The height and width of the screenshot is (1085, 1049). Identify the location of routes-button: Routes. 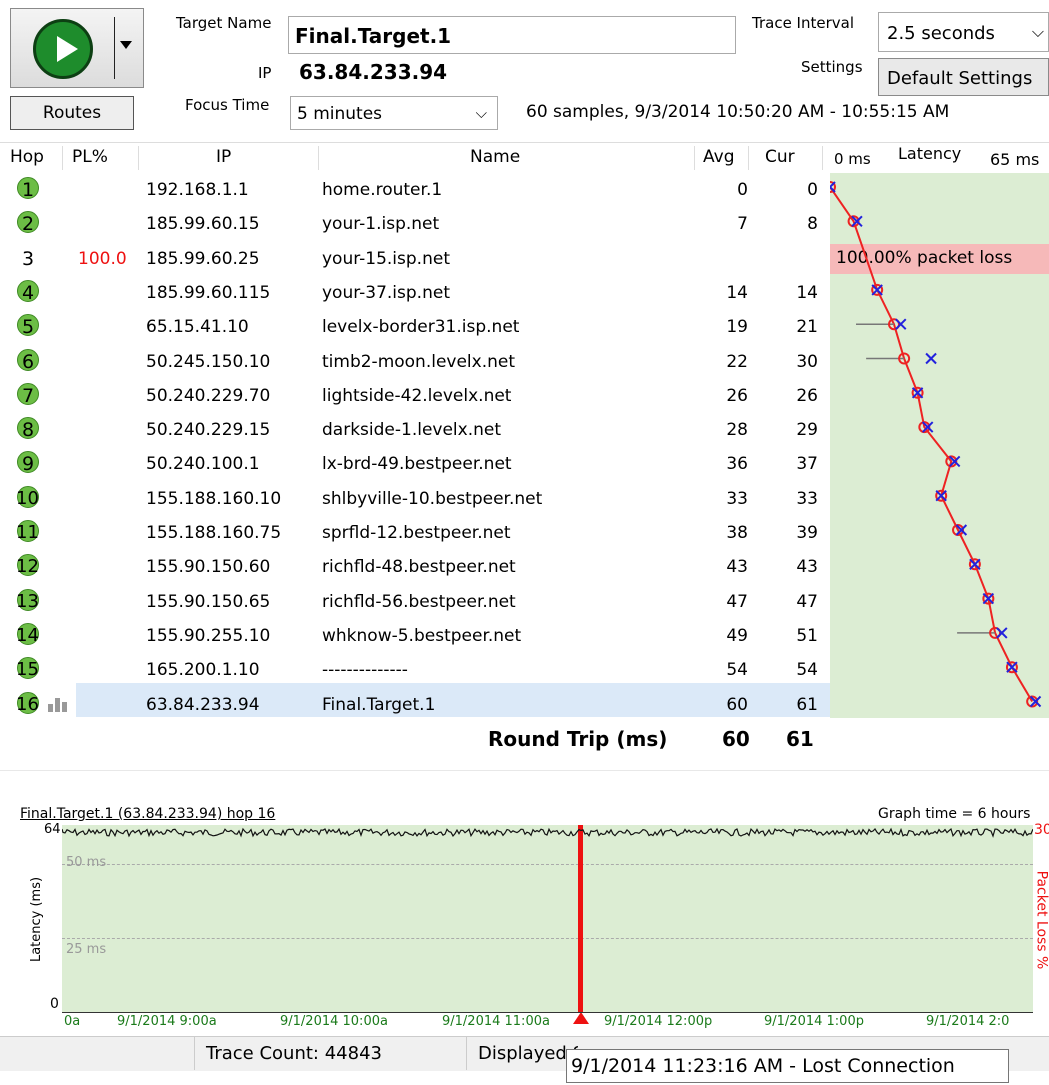
(72, 113).